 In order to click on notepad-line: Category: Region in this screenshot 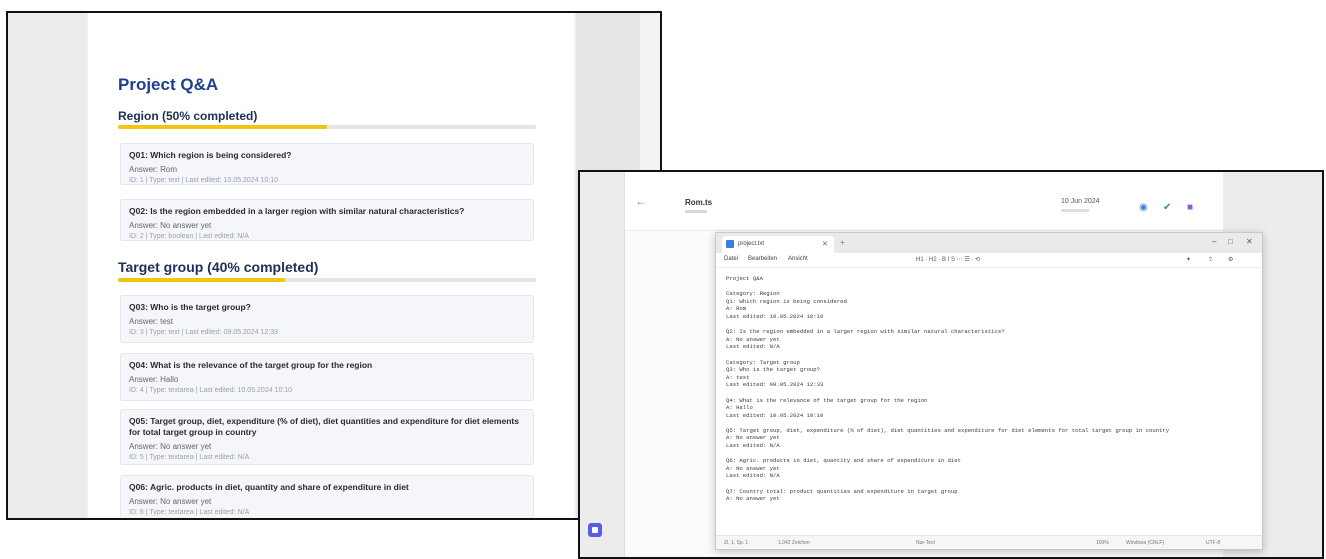, I will do `click(753, 294)`.